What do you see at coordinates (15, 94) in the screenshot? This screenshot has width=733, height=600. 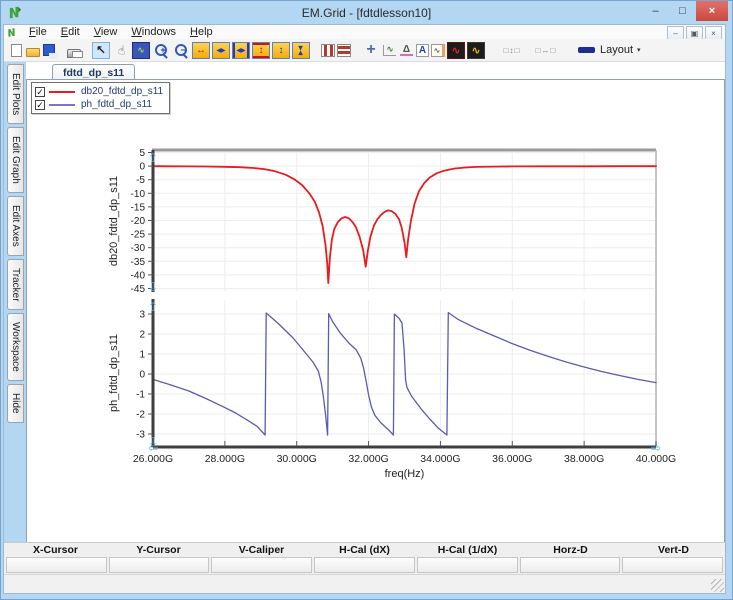 I see `sidebar-item-edit-plots: Edit Plots` at bounding box center [15, 94].